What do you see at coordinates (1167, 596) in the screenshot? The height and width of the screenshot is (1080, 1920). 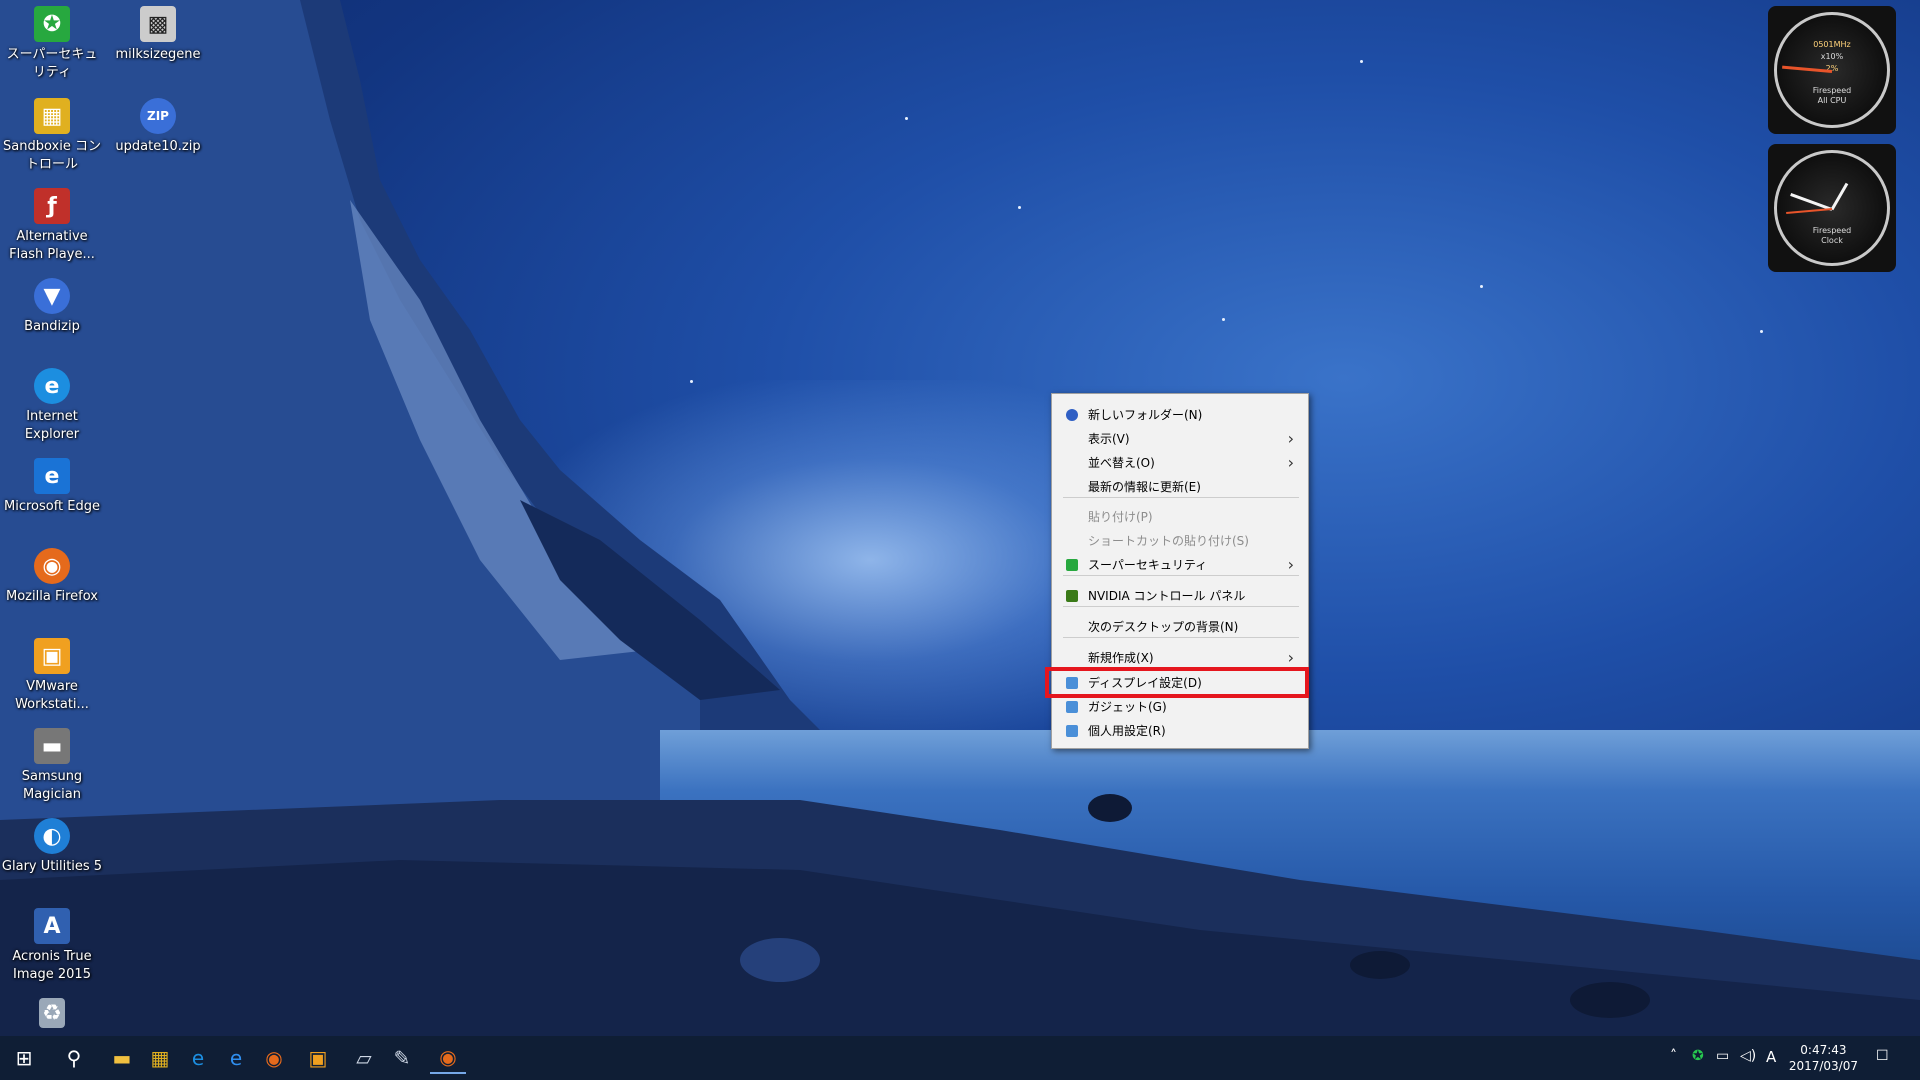 I see `menu-item-label: NVIDIA コントロール パネル` at bounding box center [1167, 596].